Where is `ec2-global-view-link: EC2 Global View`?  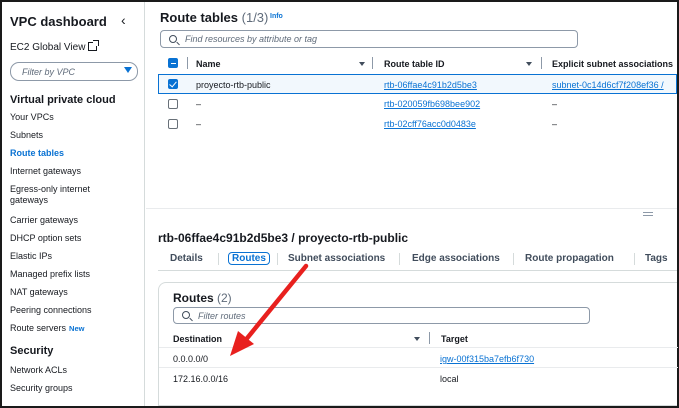 ec2-global-view-link: EC2 Global View is located at coordinates (55, 46).